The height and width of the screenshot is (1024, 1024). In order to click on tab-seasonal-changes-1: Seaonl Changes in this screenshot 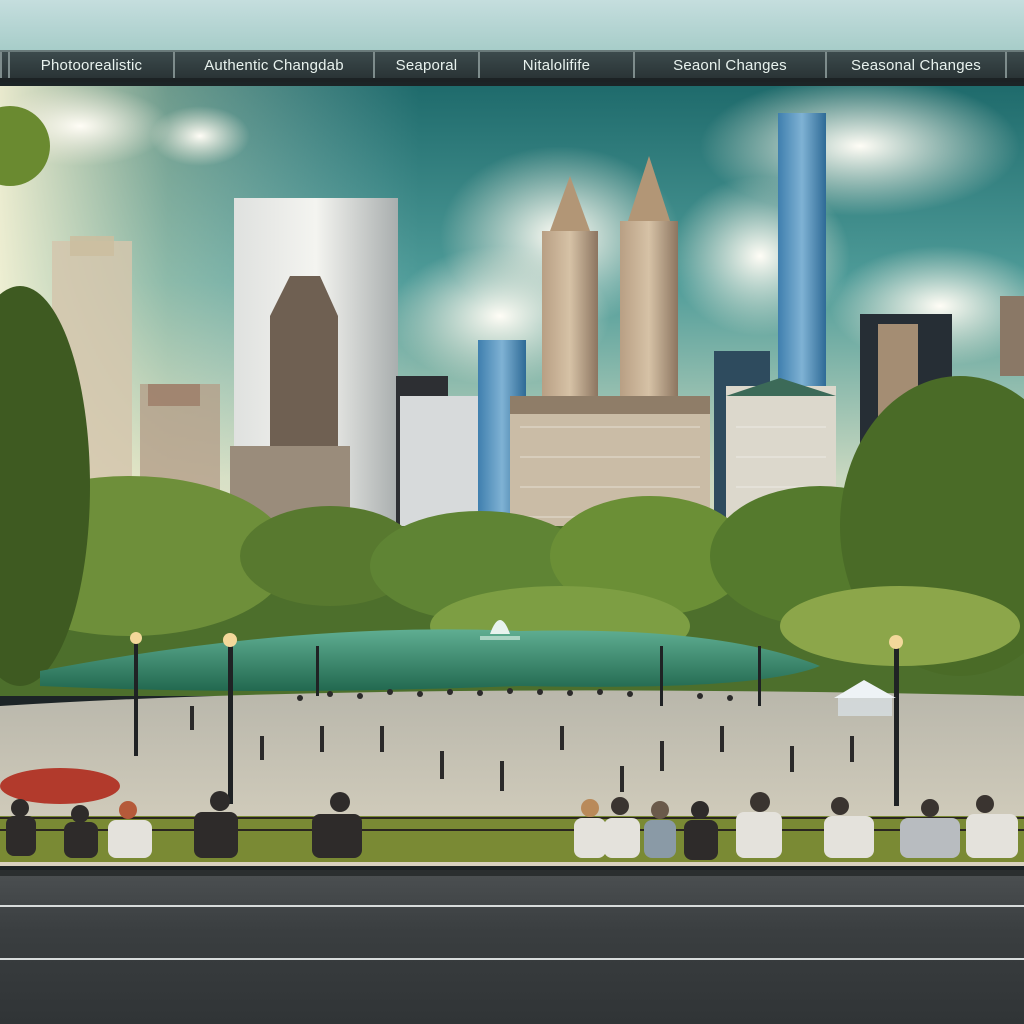, I will do `click(731, 65)`.